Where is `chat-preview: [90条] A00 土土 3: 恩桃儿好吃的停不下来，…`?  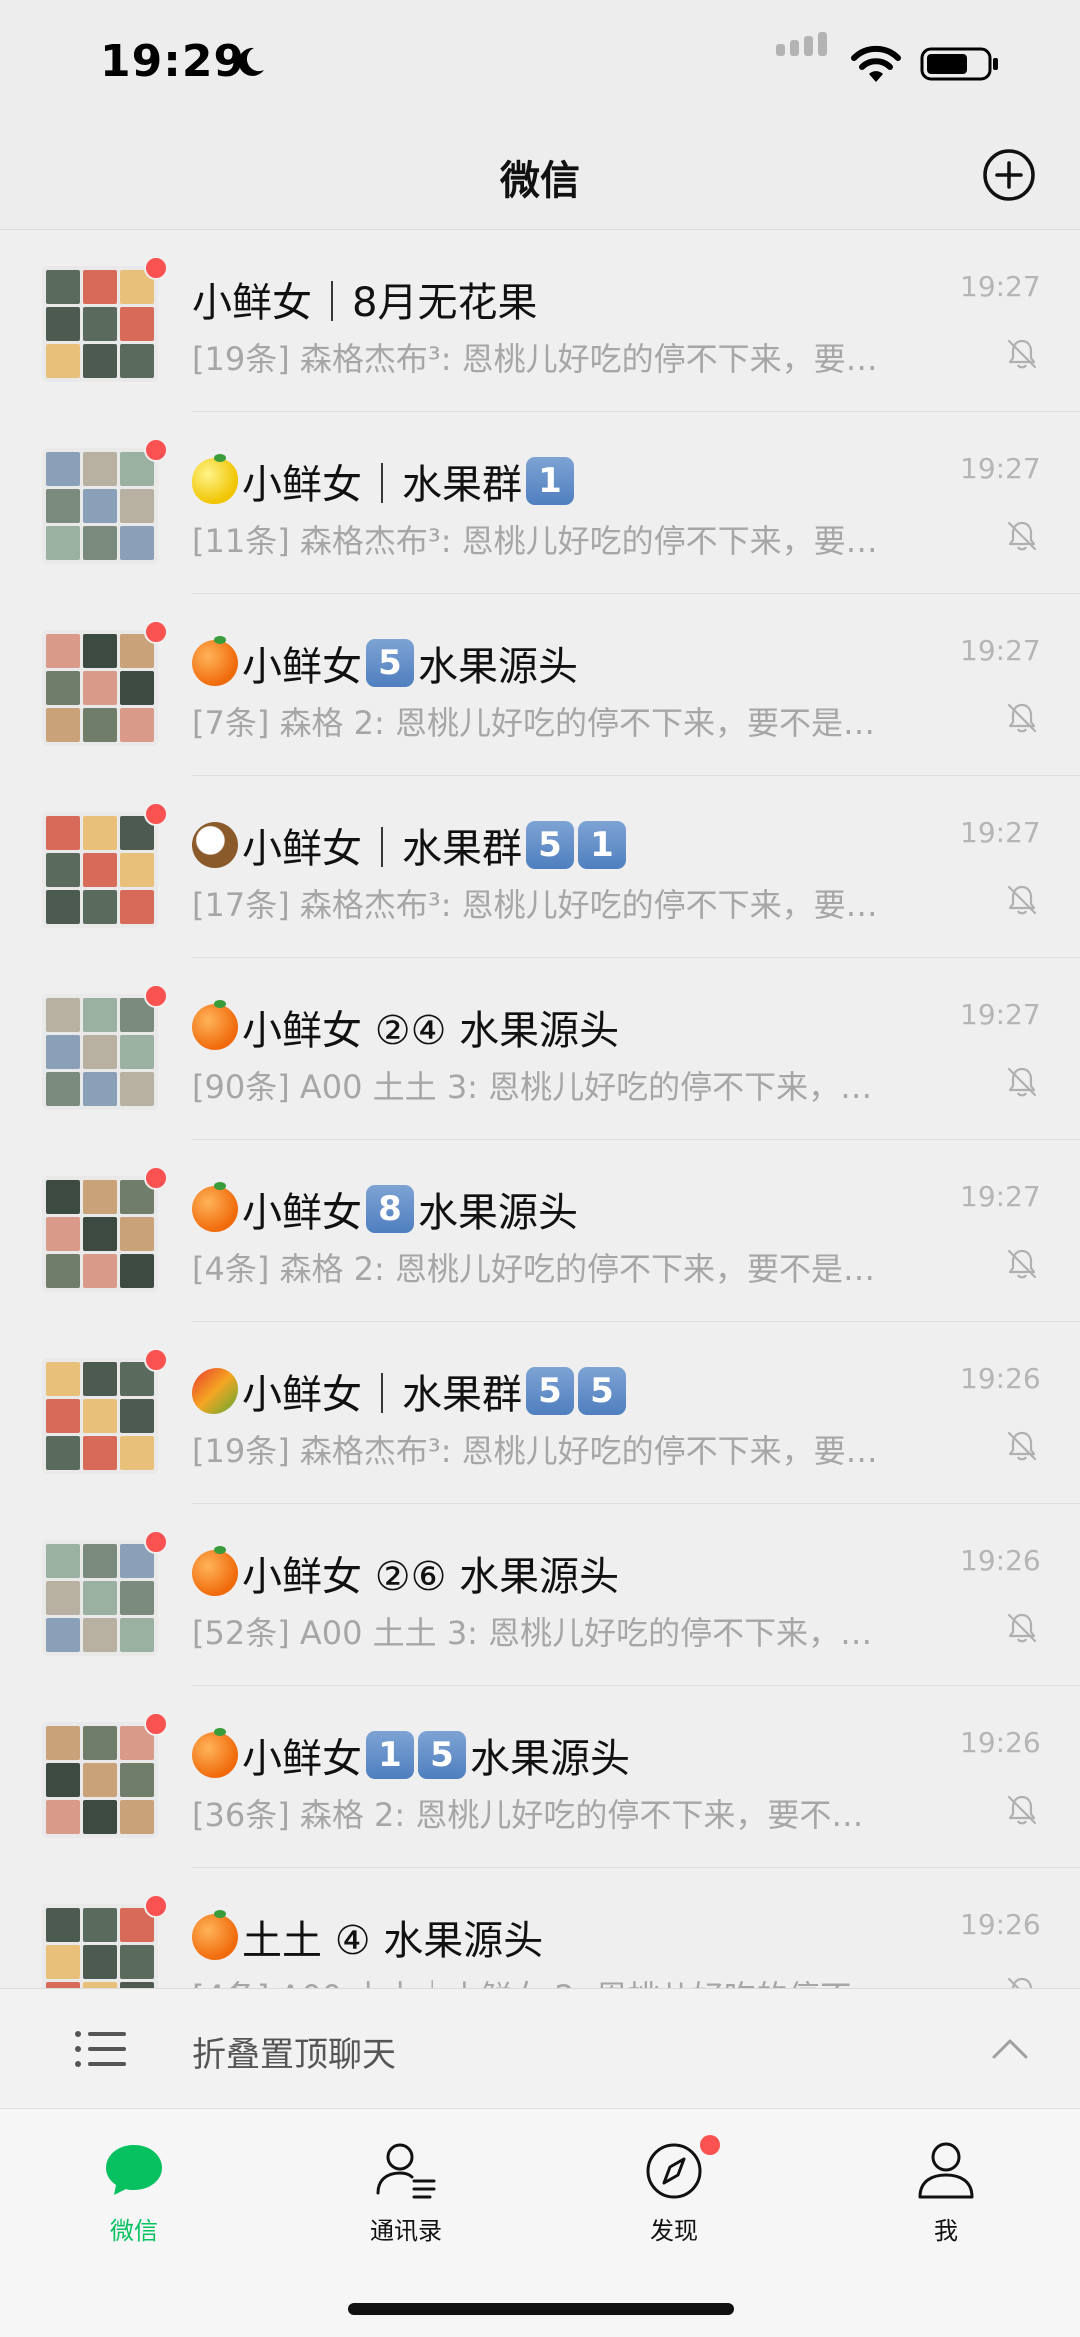 chat-preview: [90条] A00 土土 3: 恩桃儿好吃的停不下来，… is located at coordinates (532, 1087).